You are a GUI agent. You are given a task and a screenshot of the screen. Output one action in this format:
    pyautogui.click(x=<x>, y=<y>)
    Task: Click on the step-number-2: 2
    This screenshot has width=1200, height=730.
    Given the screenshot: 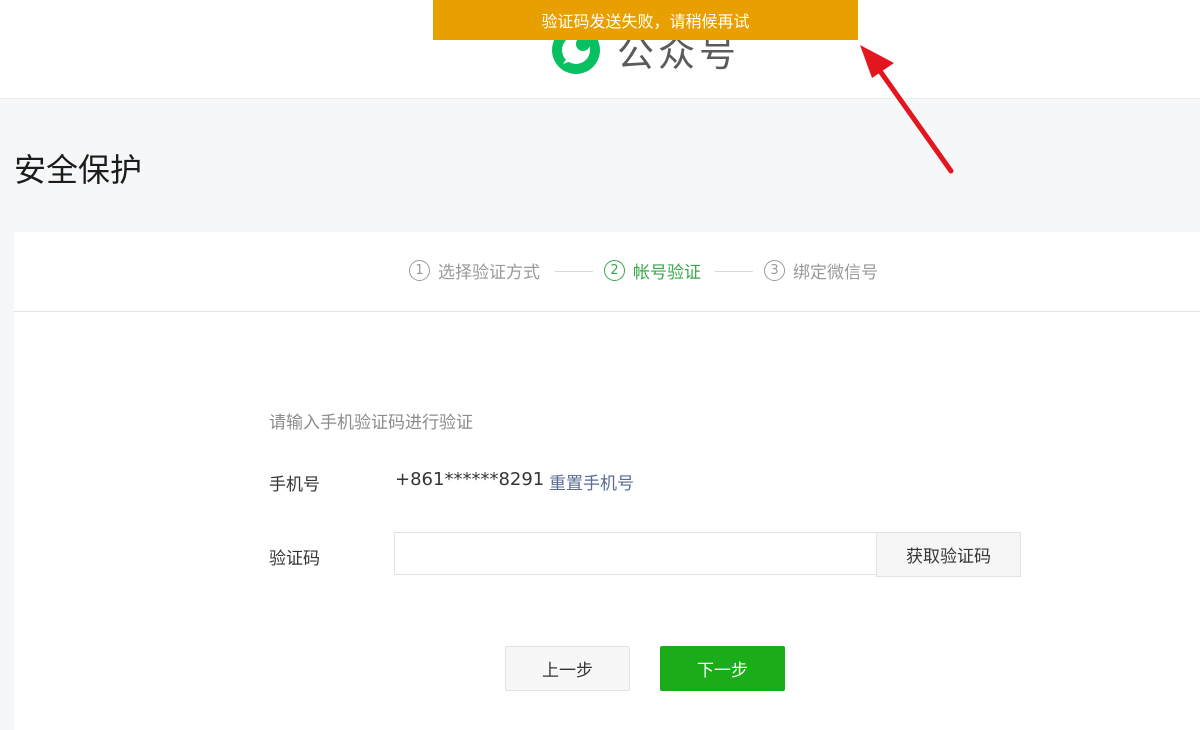 What is the action you would take?
    pyautogui.click(x=614, y=270)
    